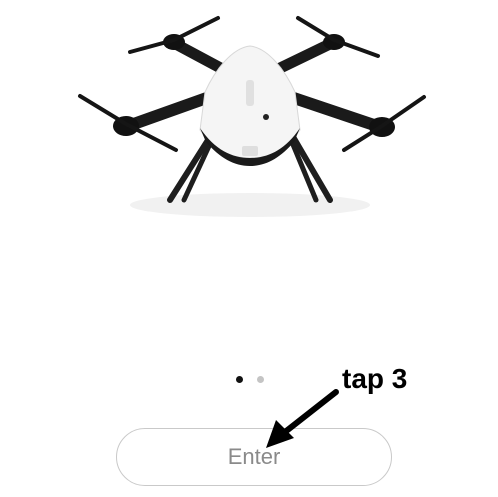 This screenshot has height=497, width=498. I want to click on page-indicator, so click(250, 379).